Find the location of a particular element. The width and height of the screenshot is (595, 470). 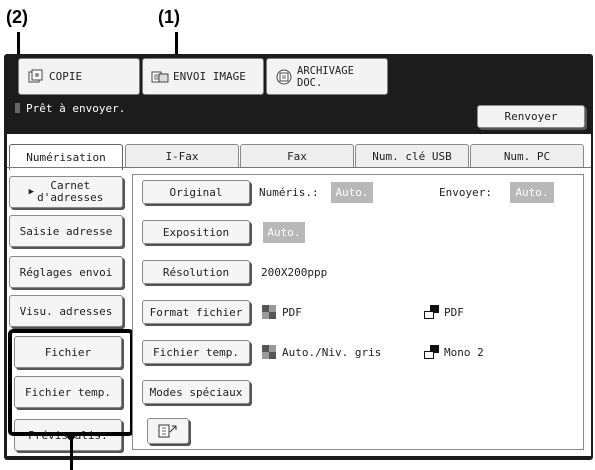

mode-tab-envoi-image: ENVOI IMAGE is located at coordinates (203, 76).